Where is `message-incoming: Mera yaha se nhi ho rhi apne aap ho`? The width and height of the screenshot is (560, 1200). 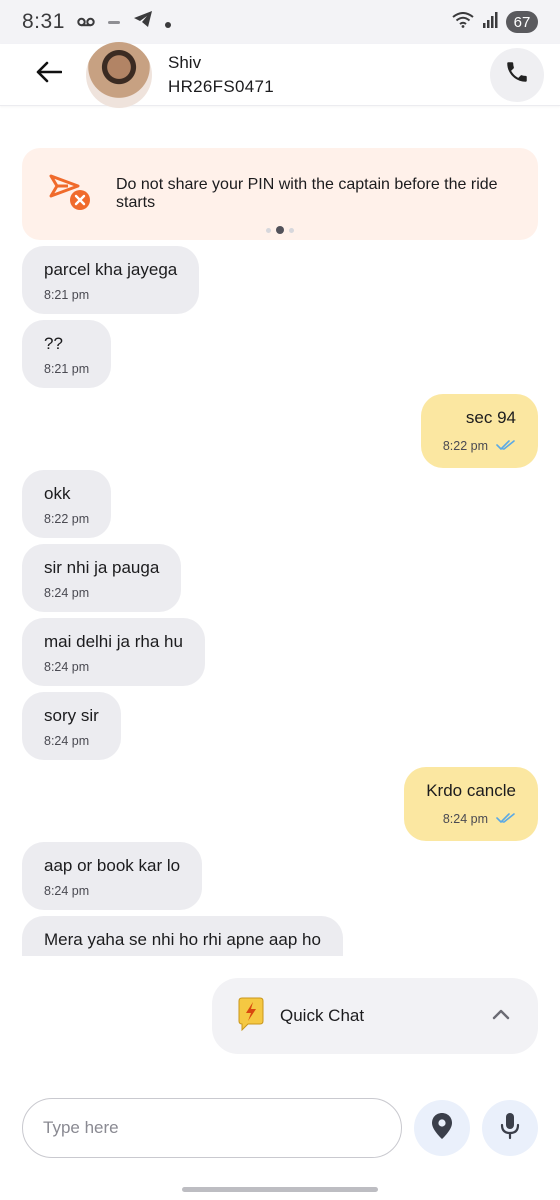 message-incoming: Mera yaha se nhi ho rhi apne aap ho is located at coordinates (182, 936).